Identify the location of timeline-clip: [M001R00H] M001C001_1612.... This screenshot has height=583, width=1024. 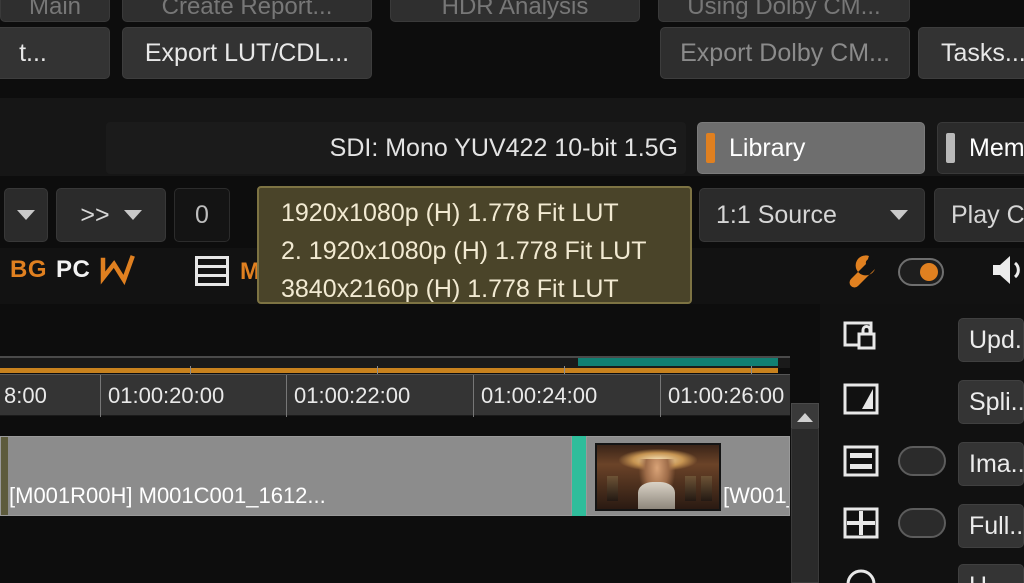
(286, 476).